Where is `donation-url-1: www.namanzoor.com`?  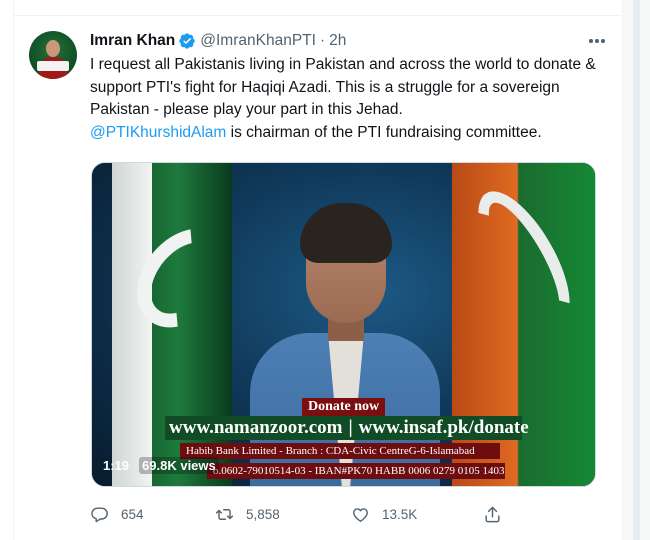 donation-url-1: www.namanzoor.com is located at coordinates (256, 427).